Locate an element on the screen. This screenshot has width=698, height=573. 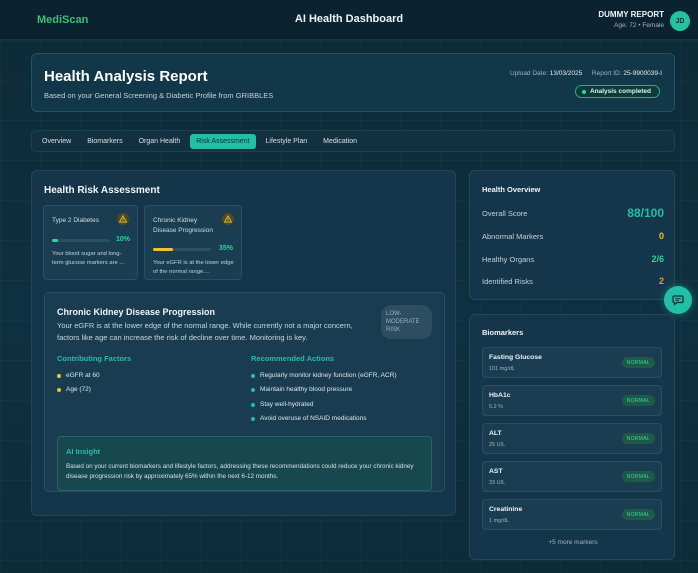
report-id-label: Report ID: is located at coordinates (606, 73).